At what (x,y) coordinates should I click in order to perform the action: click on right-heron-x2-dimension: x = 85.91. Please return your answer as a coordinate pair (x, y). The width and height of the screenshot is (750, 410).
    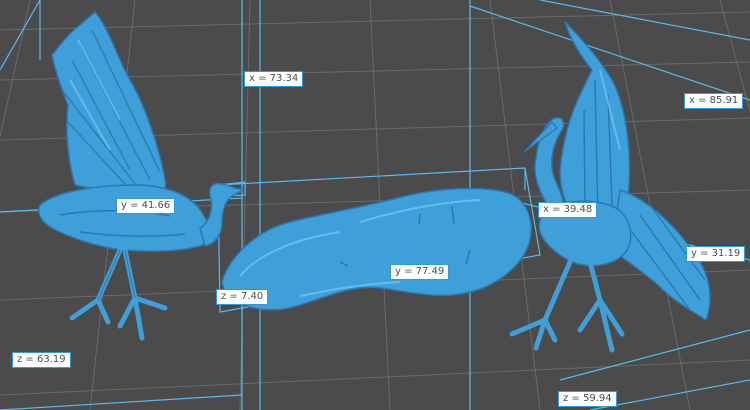
    Looking at the image, I should click on (714, 101).